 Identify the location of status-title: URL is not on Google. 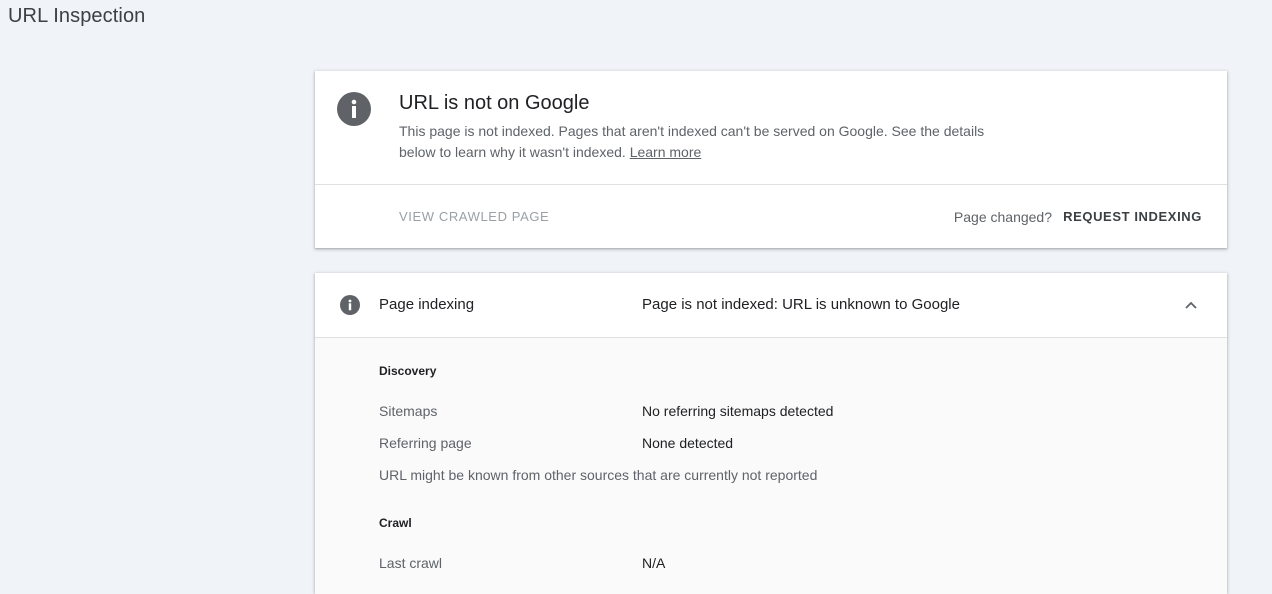
(494, 103).